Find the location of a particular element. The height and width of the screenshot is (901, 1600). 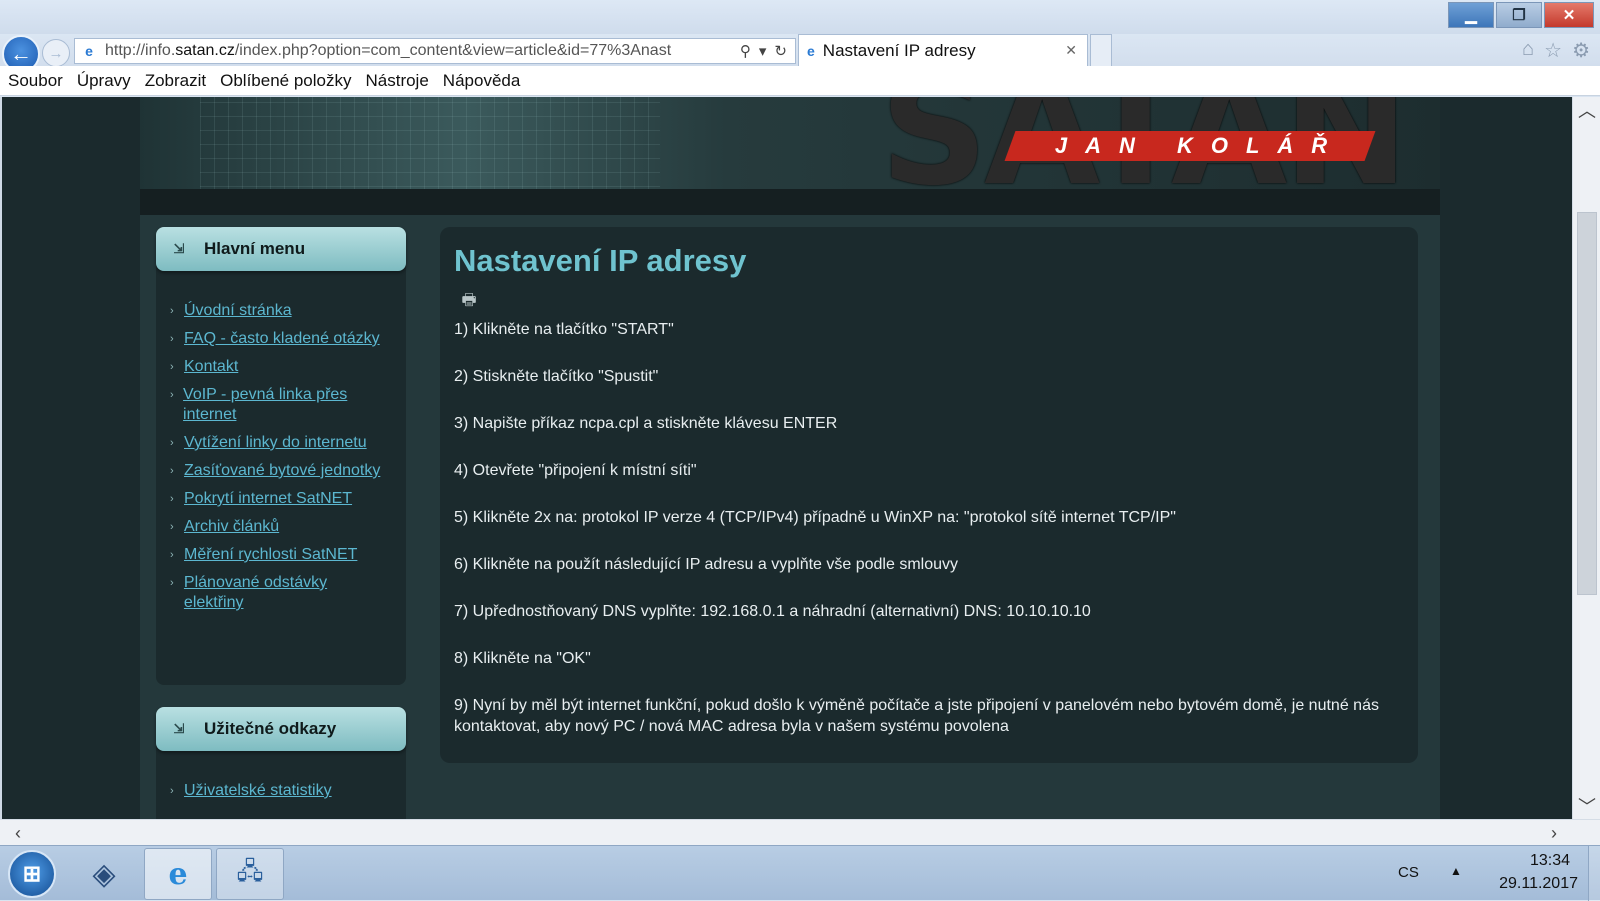

arrow-right-icon: → is located at coordinates (56, 53).